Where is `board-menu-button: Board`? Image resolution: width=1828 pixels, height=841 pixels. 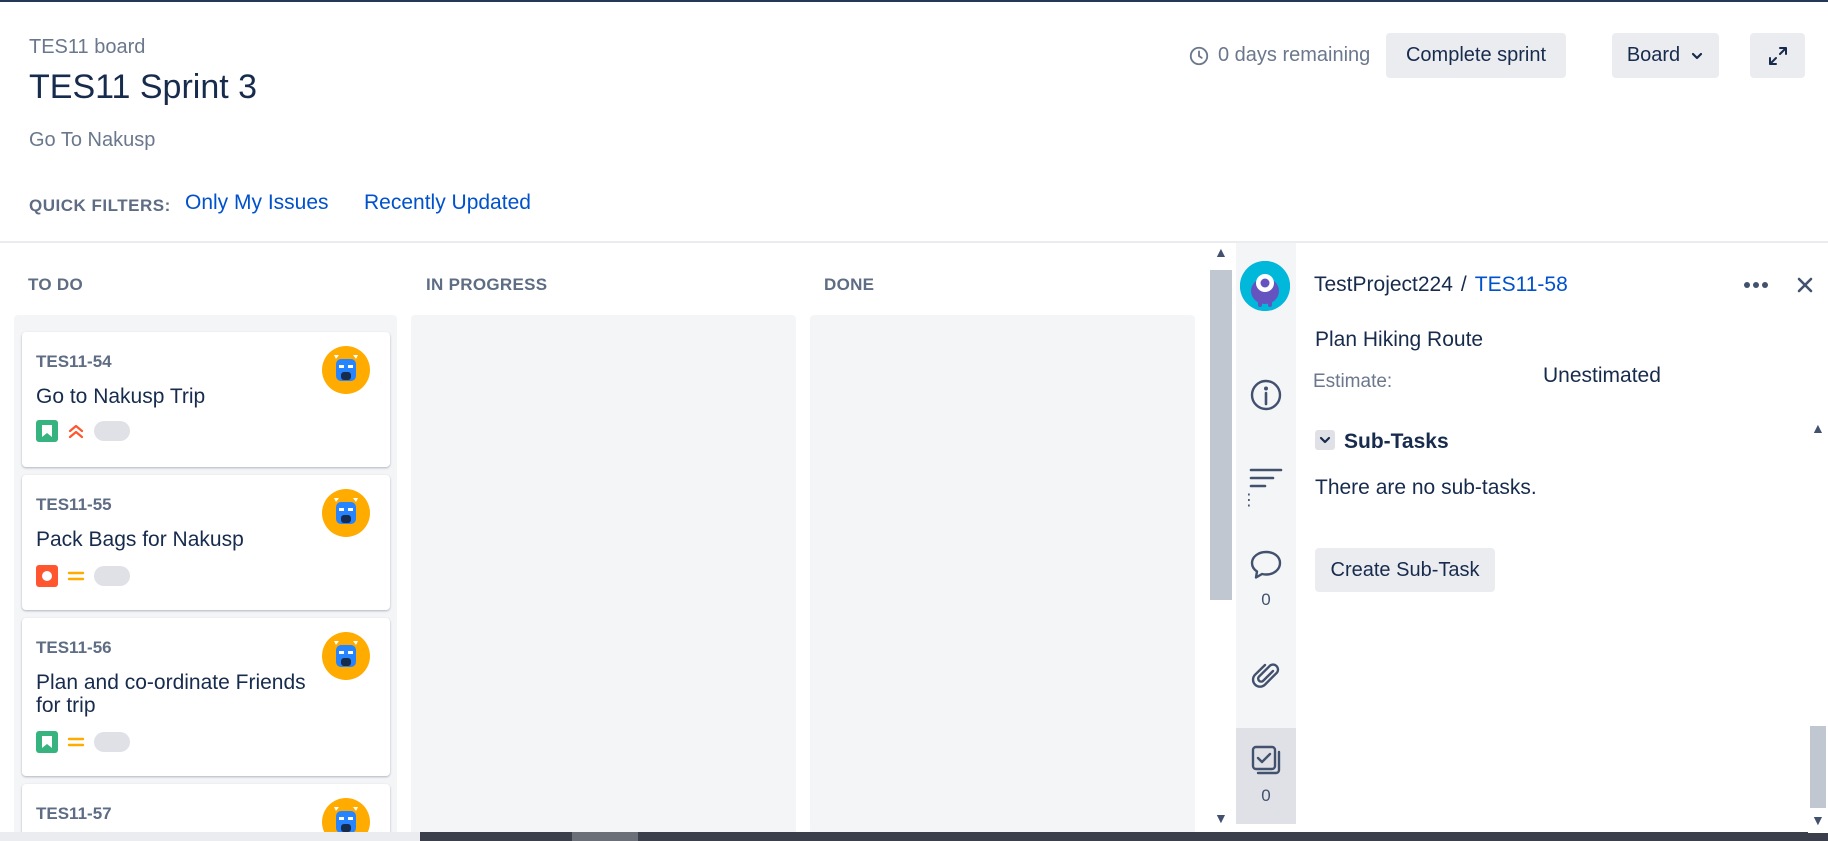 board-menu-button: Board is located at coordinates (1665, 55).